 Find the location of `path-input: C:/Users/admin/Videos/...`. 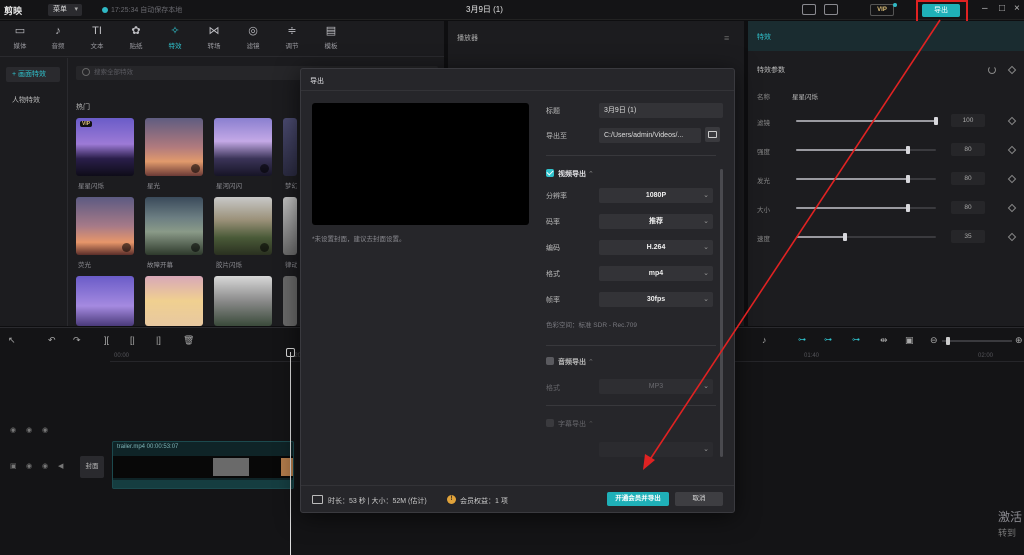

path-input: C:/Users/admin/Videos/... is located at coordinates (650, 135).